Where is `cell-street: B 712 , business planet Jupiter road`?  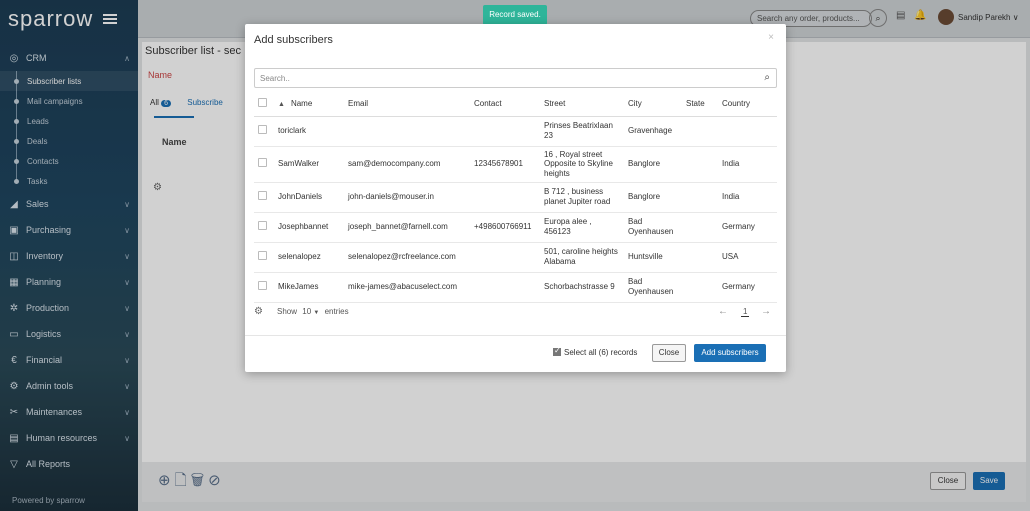
cell-street: B 712 , business planet Jupiter road is located at coordinates (582, 197).